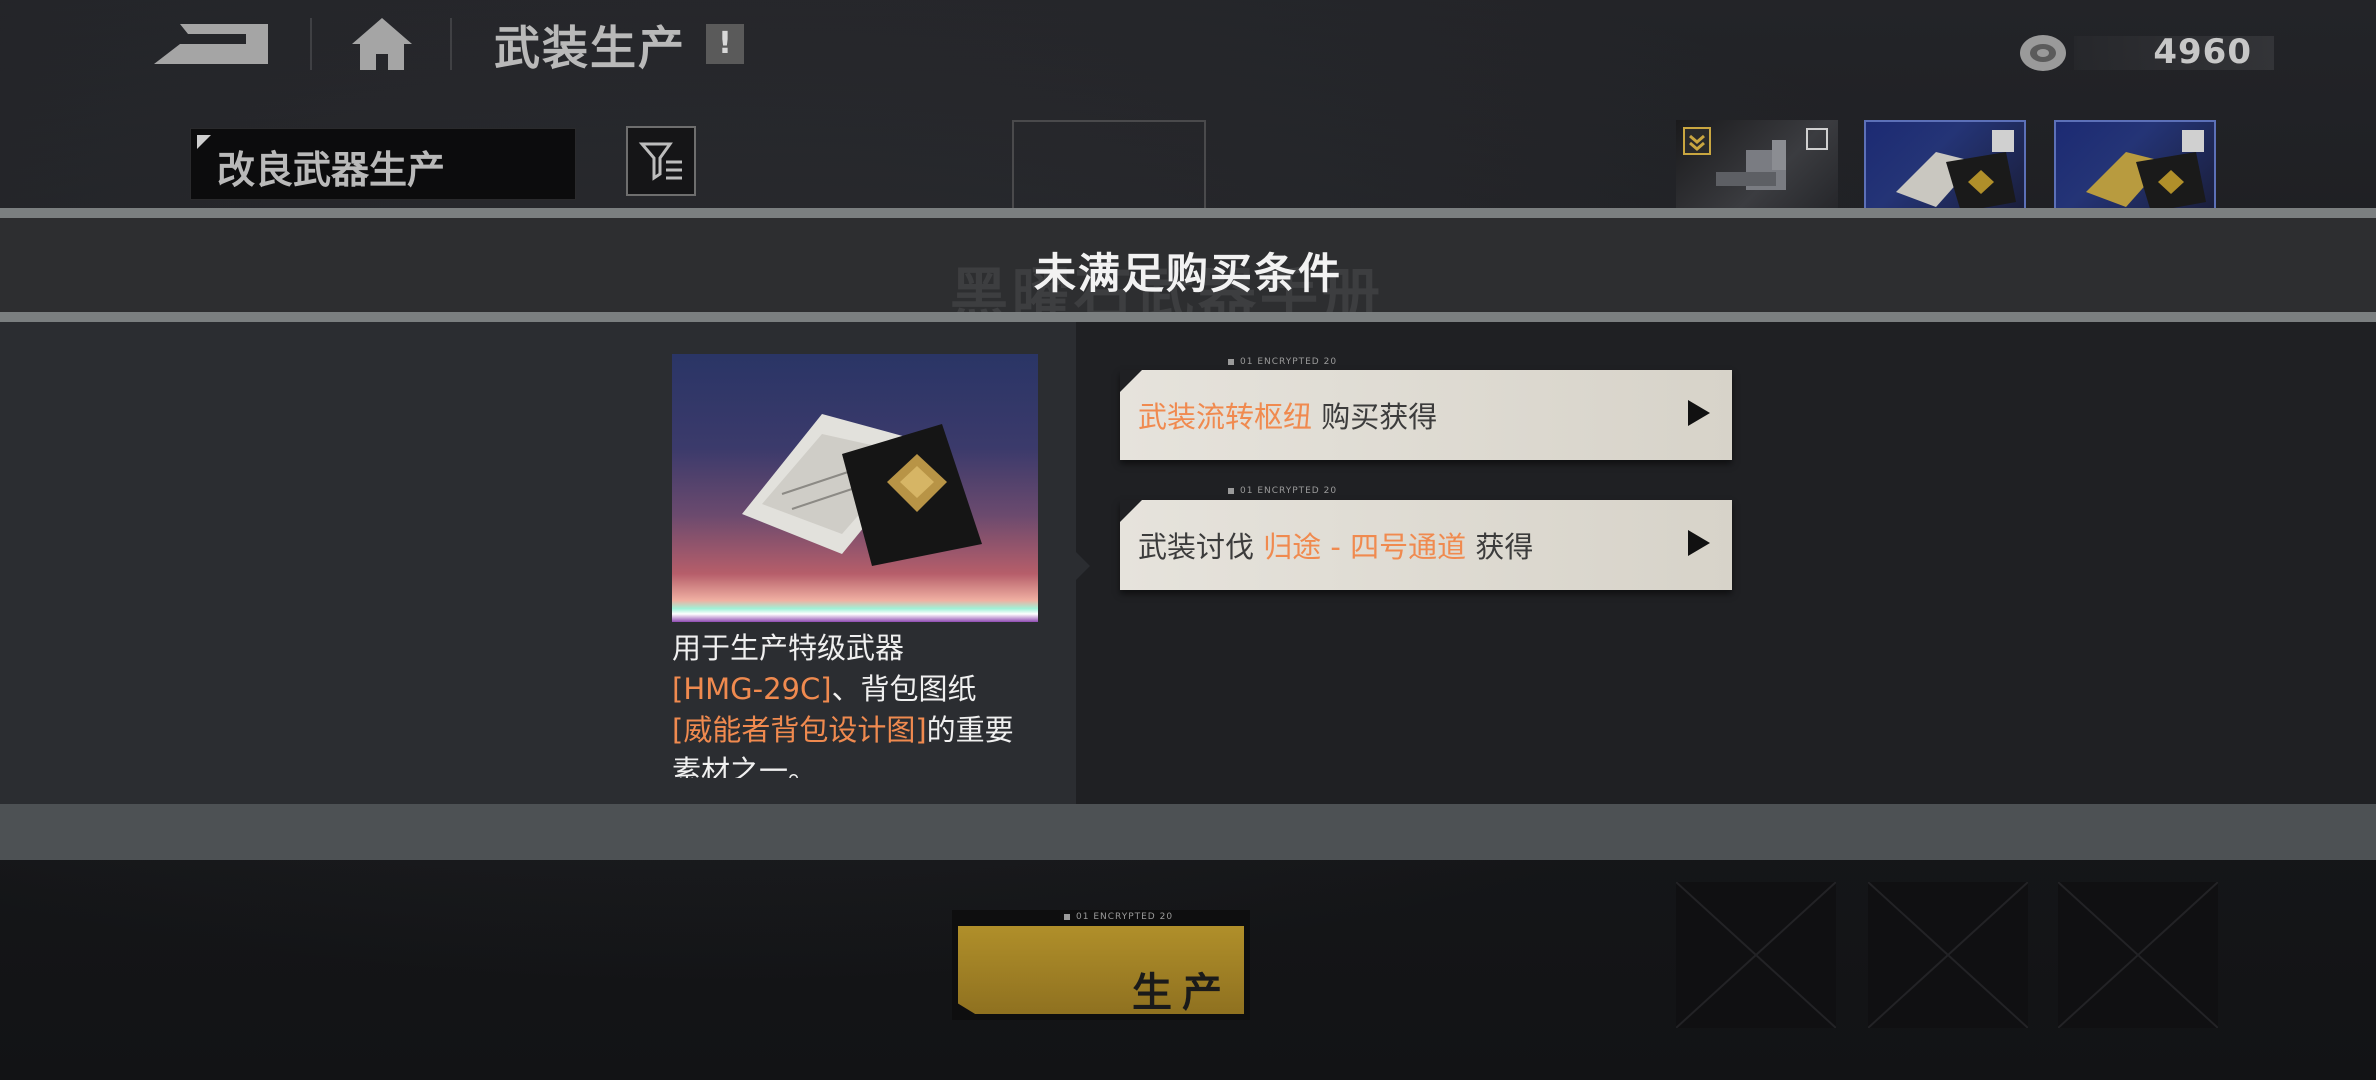 The height and width of the screenshot is (1080, 2376). I want to click on modal-edge, so click(1188, 317).